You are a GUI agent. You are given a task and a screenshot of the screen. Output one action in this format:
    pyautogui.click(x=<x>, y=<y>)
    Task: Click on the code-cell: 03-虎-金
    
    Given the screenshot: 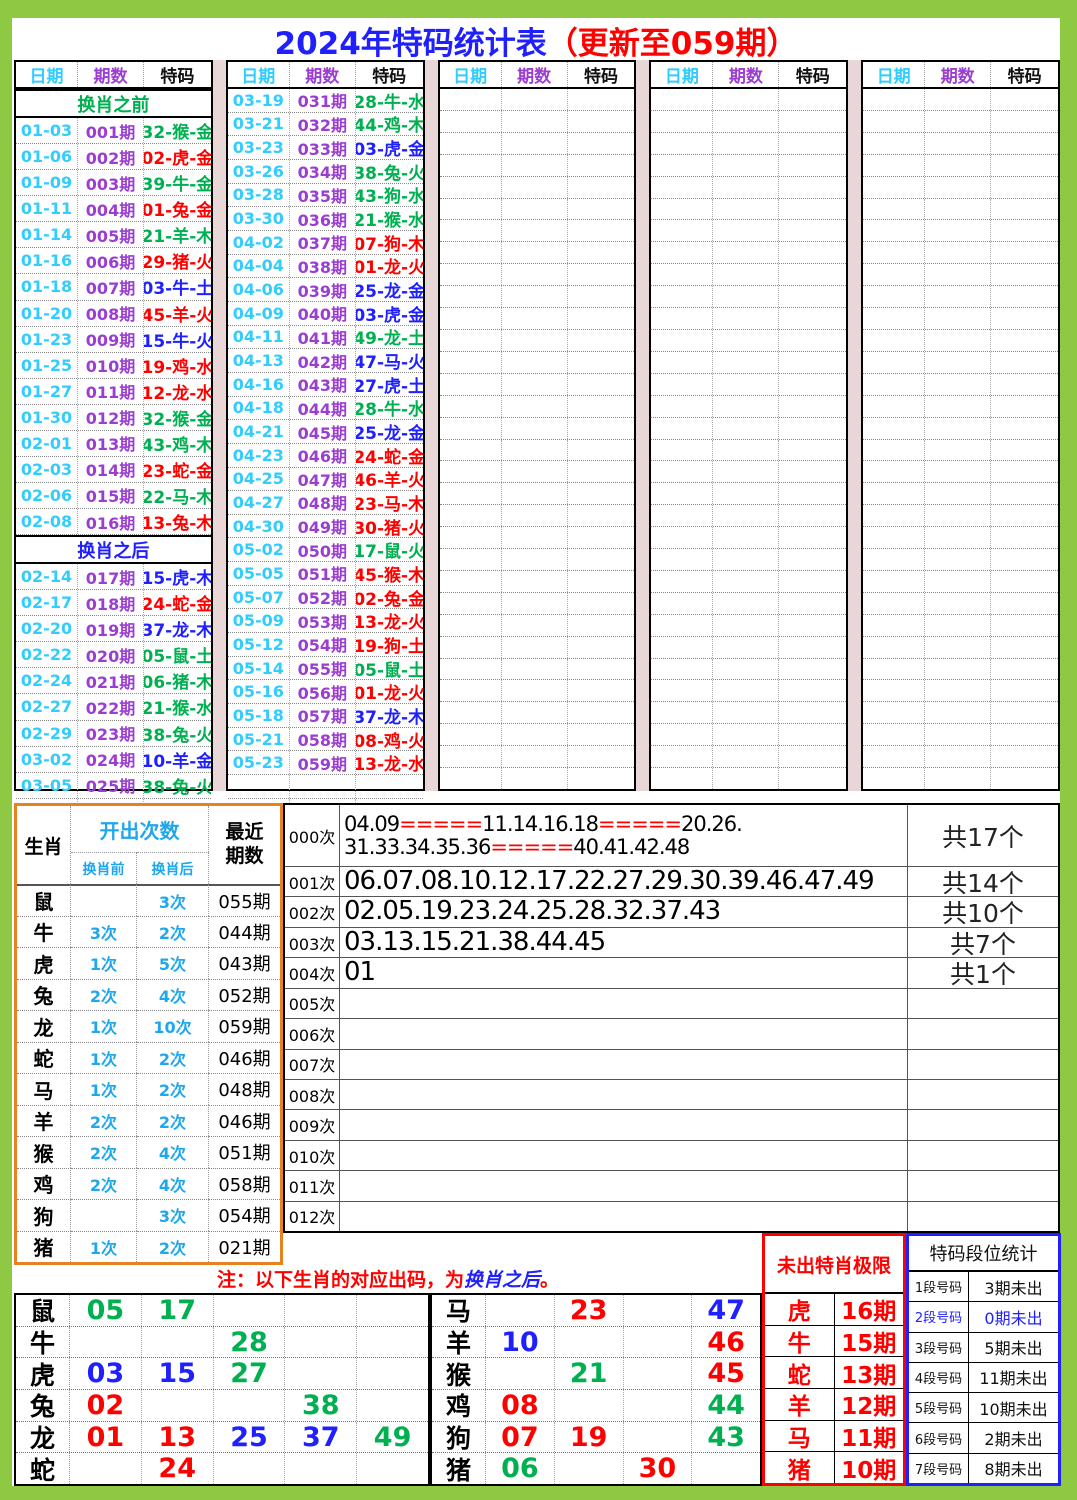 What is the action you would take?
    pyautogui.click(x=389, y=315)
    